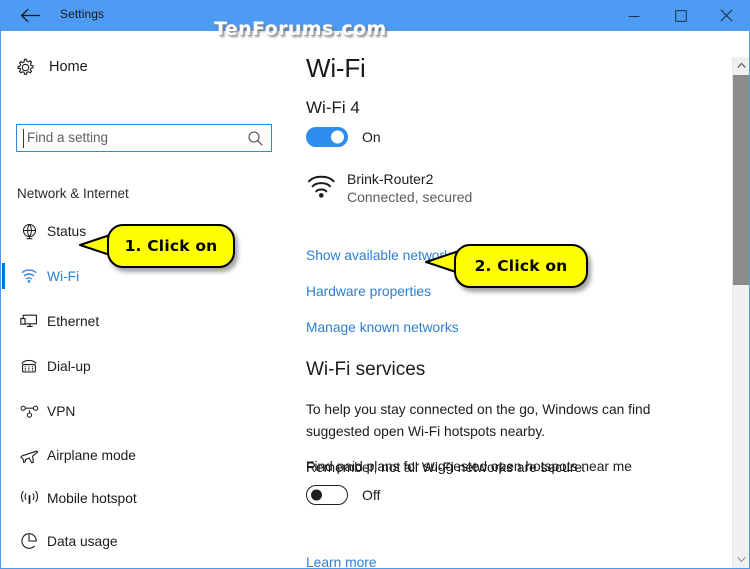 The width and height of the screenshot is (750, 569). I want to click on sidebar-item-ethernet: Ethernet, so click(146, 321).